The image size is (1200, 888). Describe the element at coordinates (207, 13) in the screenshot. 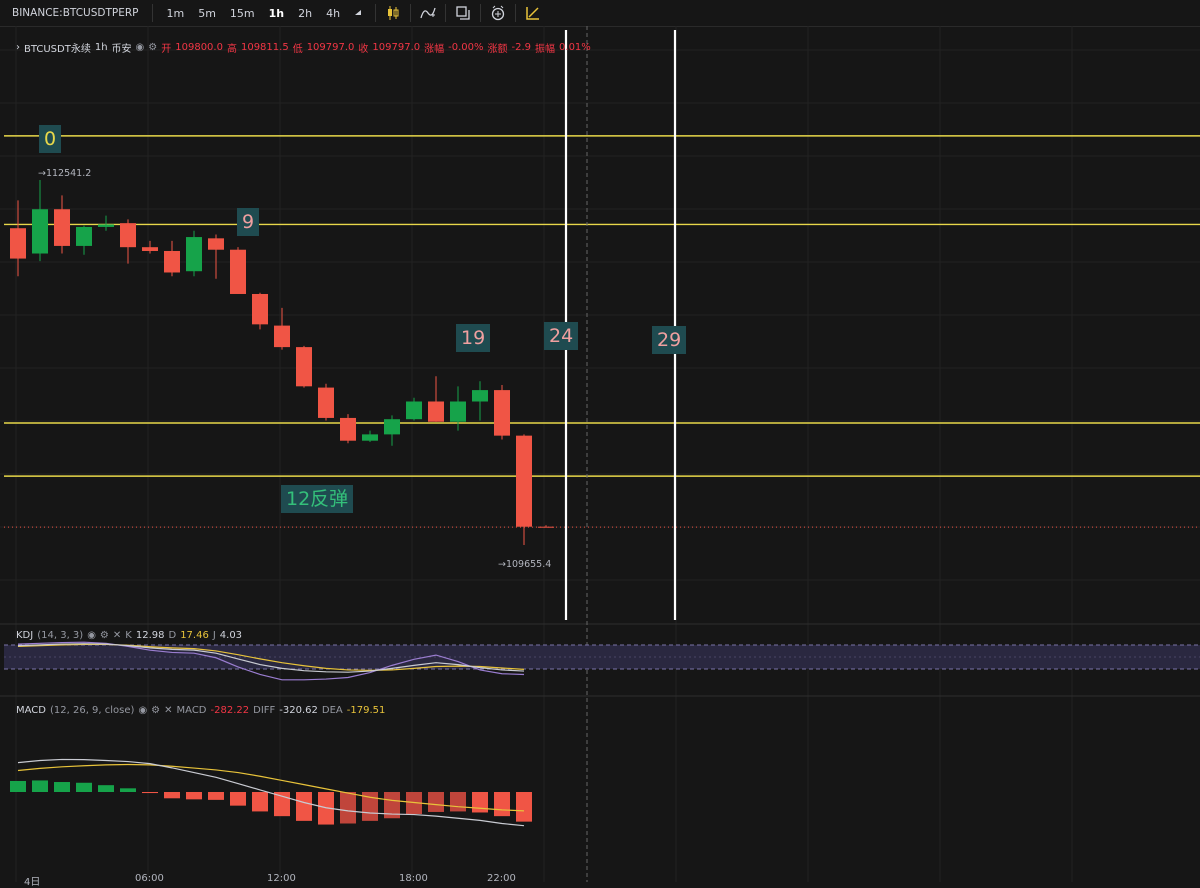

I see `timeframe-5m: 5m` at that location.